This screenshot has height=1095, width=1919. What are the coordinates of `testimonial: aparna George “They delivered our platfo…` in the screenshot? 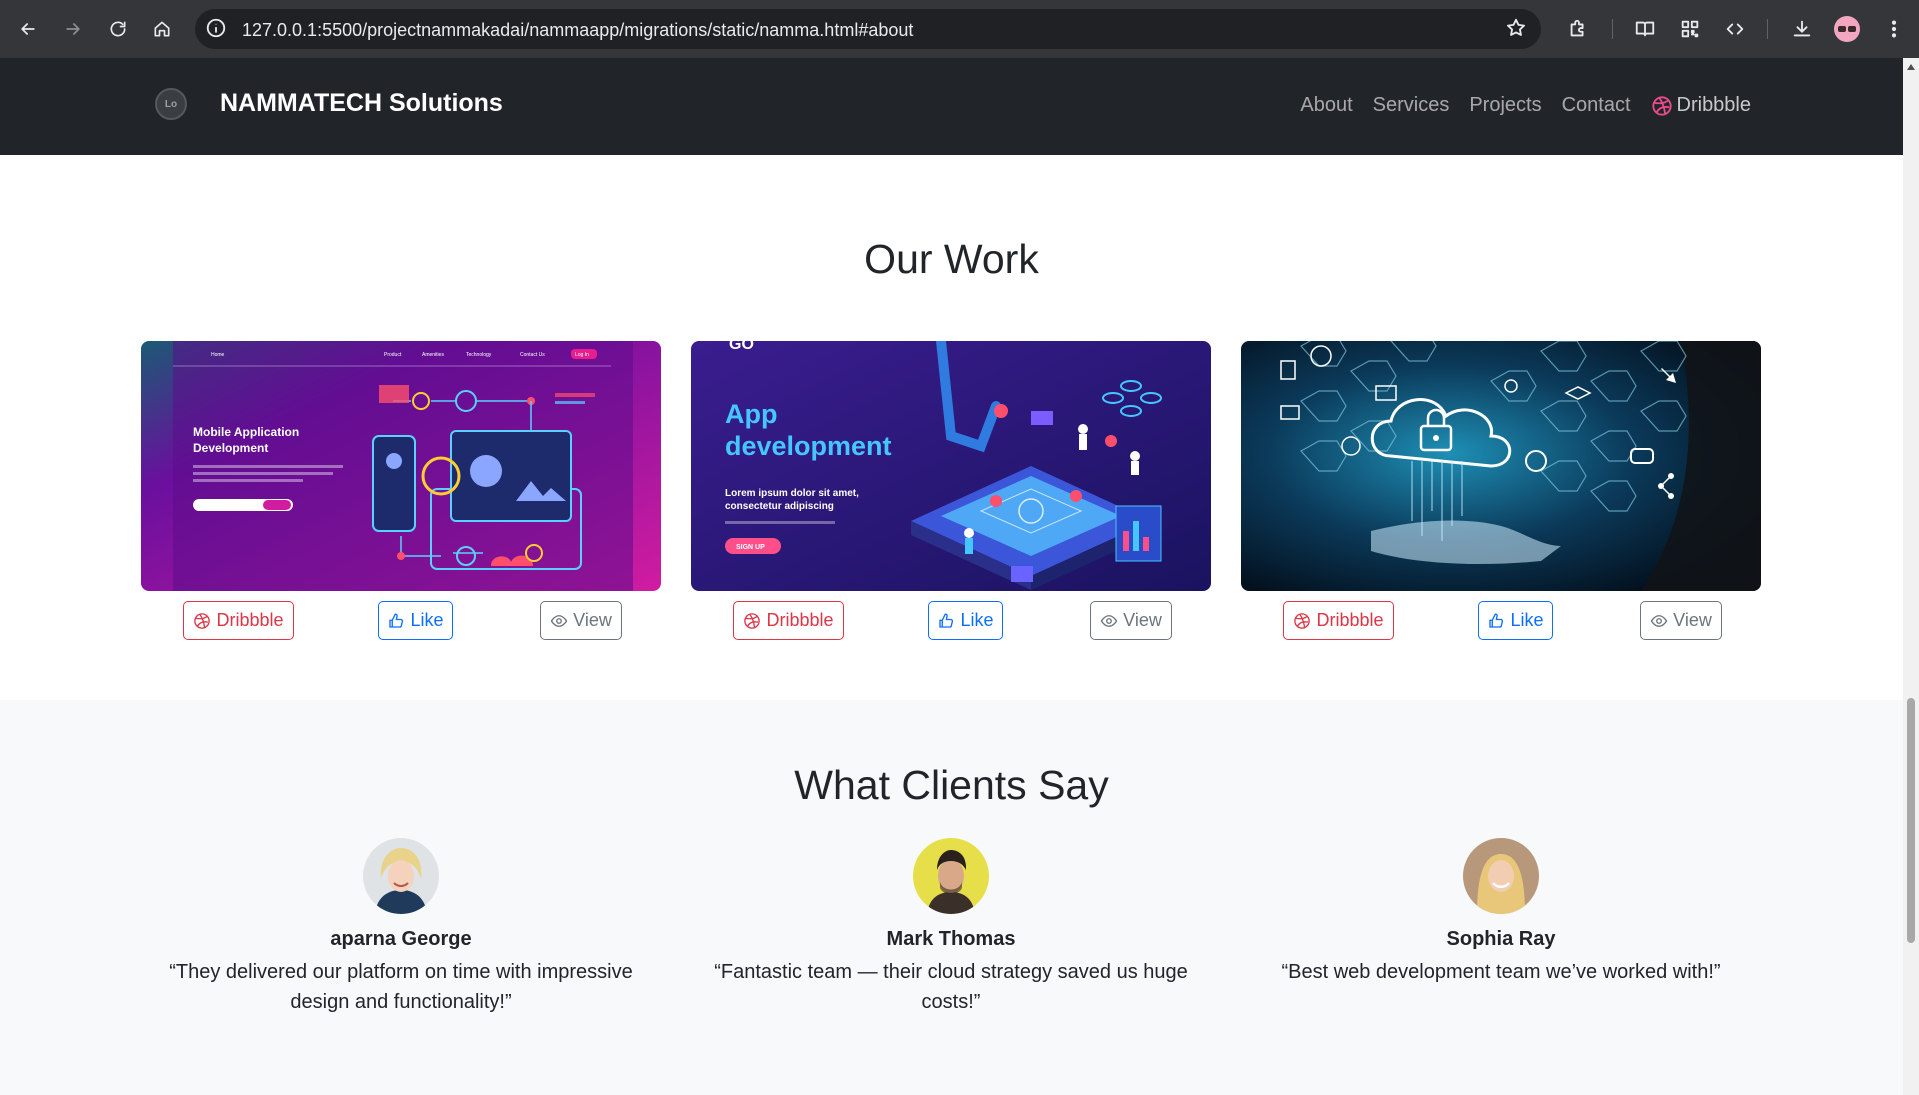 It's located at (401, 927).